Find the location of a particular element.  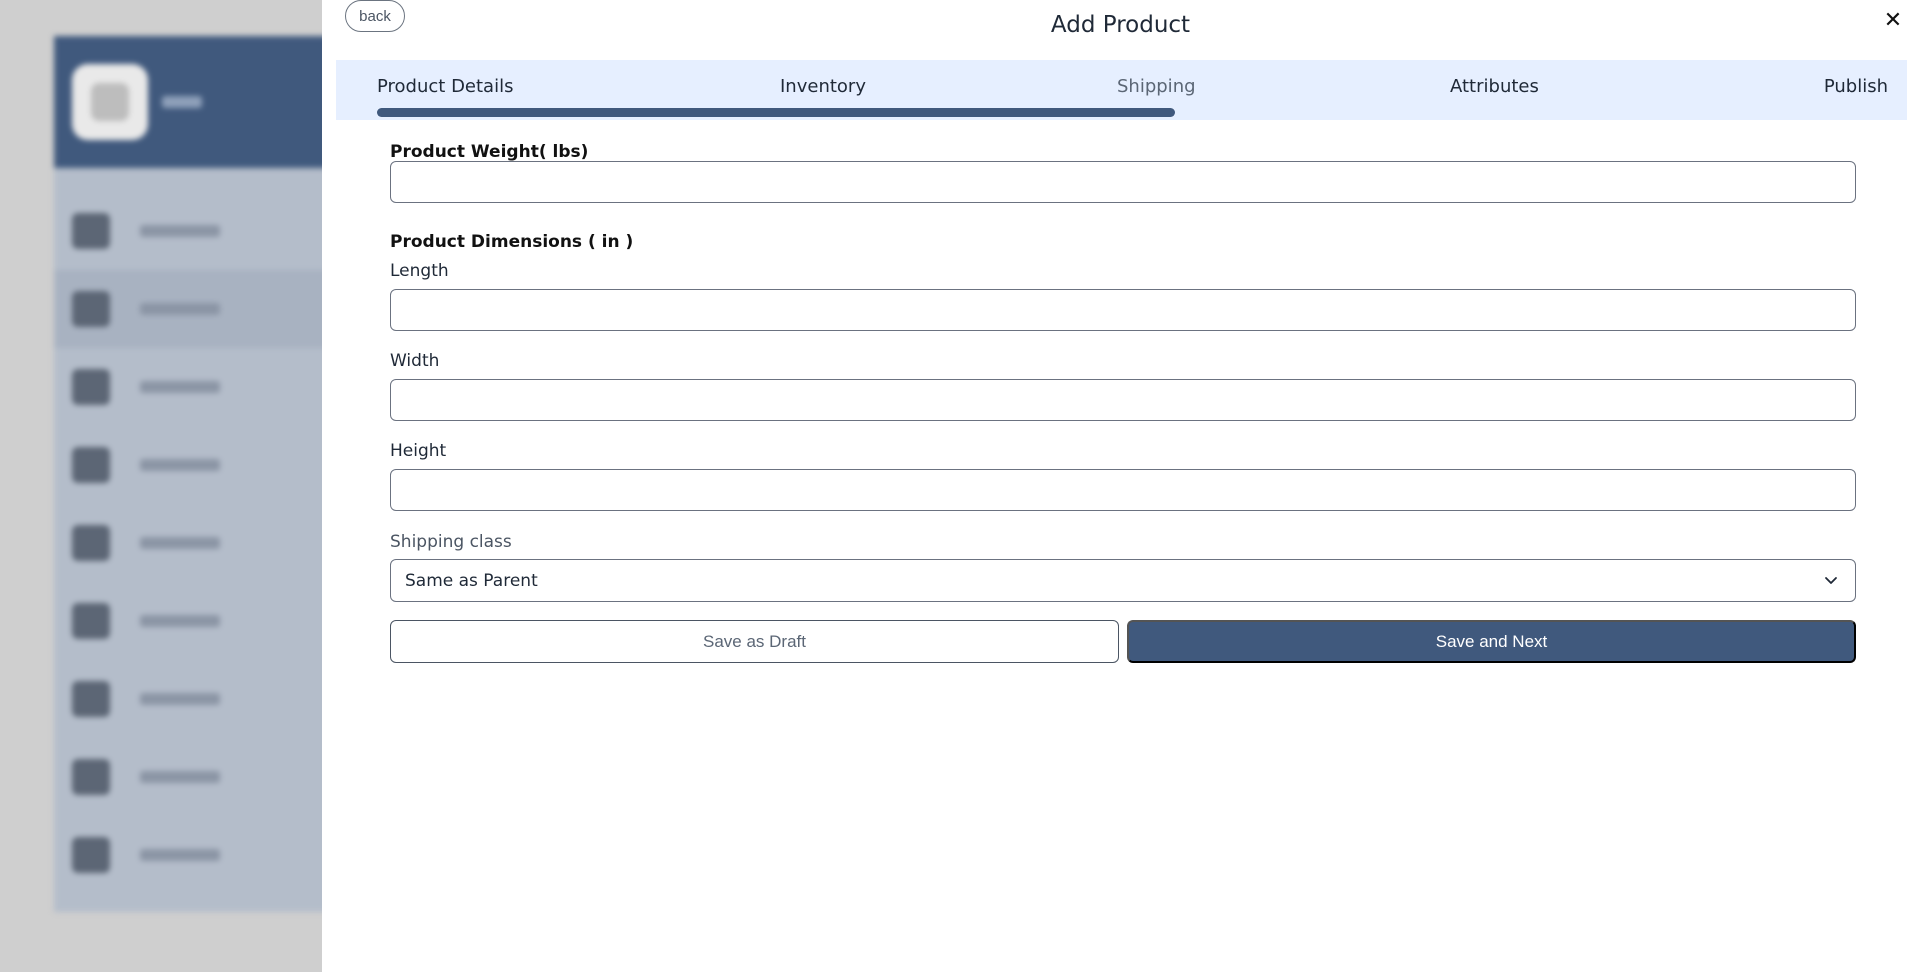

products-icon is located at coordinates (91, 309).